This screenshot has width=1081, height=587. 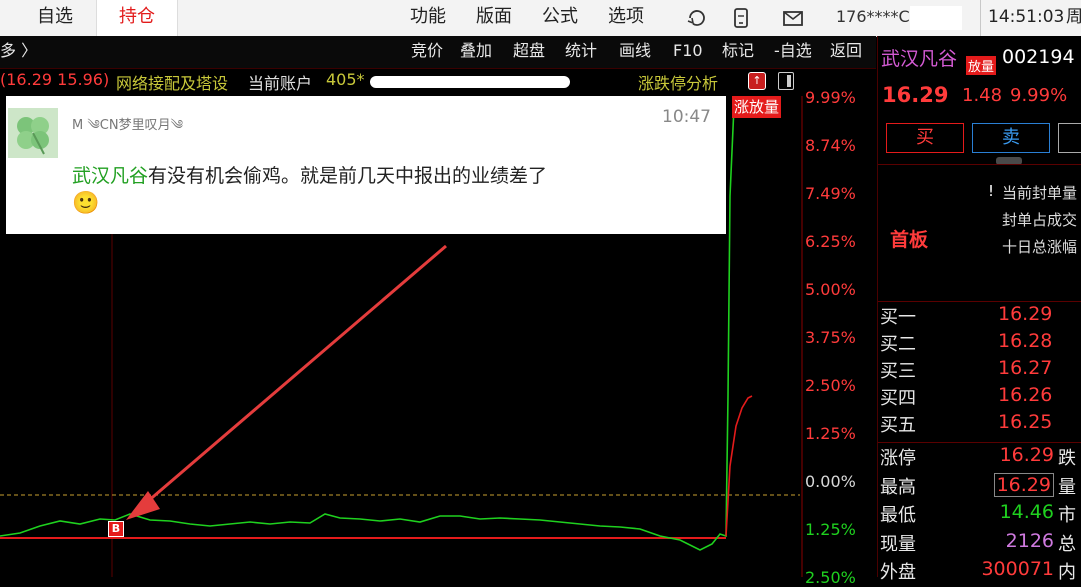 I want to click on price-change-pct: 9.99%, so click(x=1039, y=95).